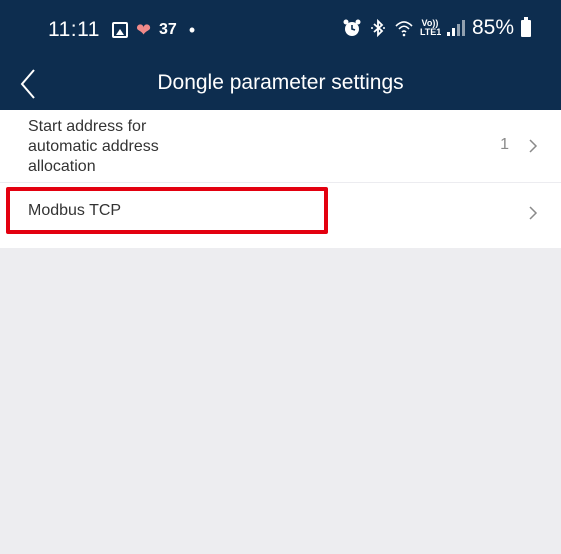 The image size is (561, 554). I want to click on list-item-label: Modbus TCP, so click(75, 210).